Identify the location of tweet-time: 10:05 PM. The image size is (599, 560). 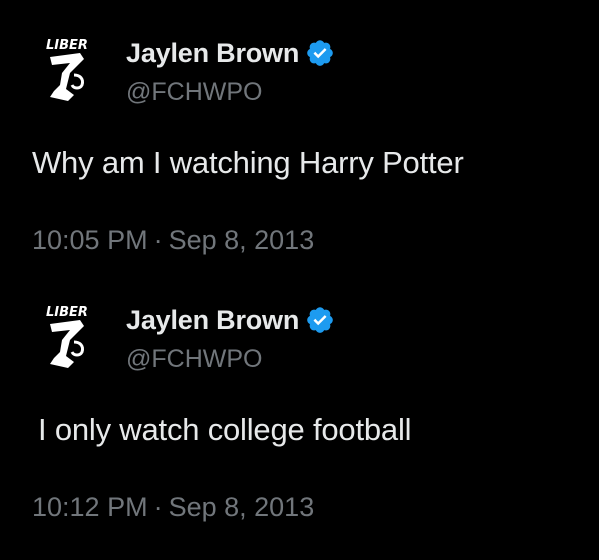
(90, 240).